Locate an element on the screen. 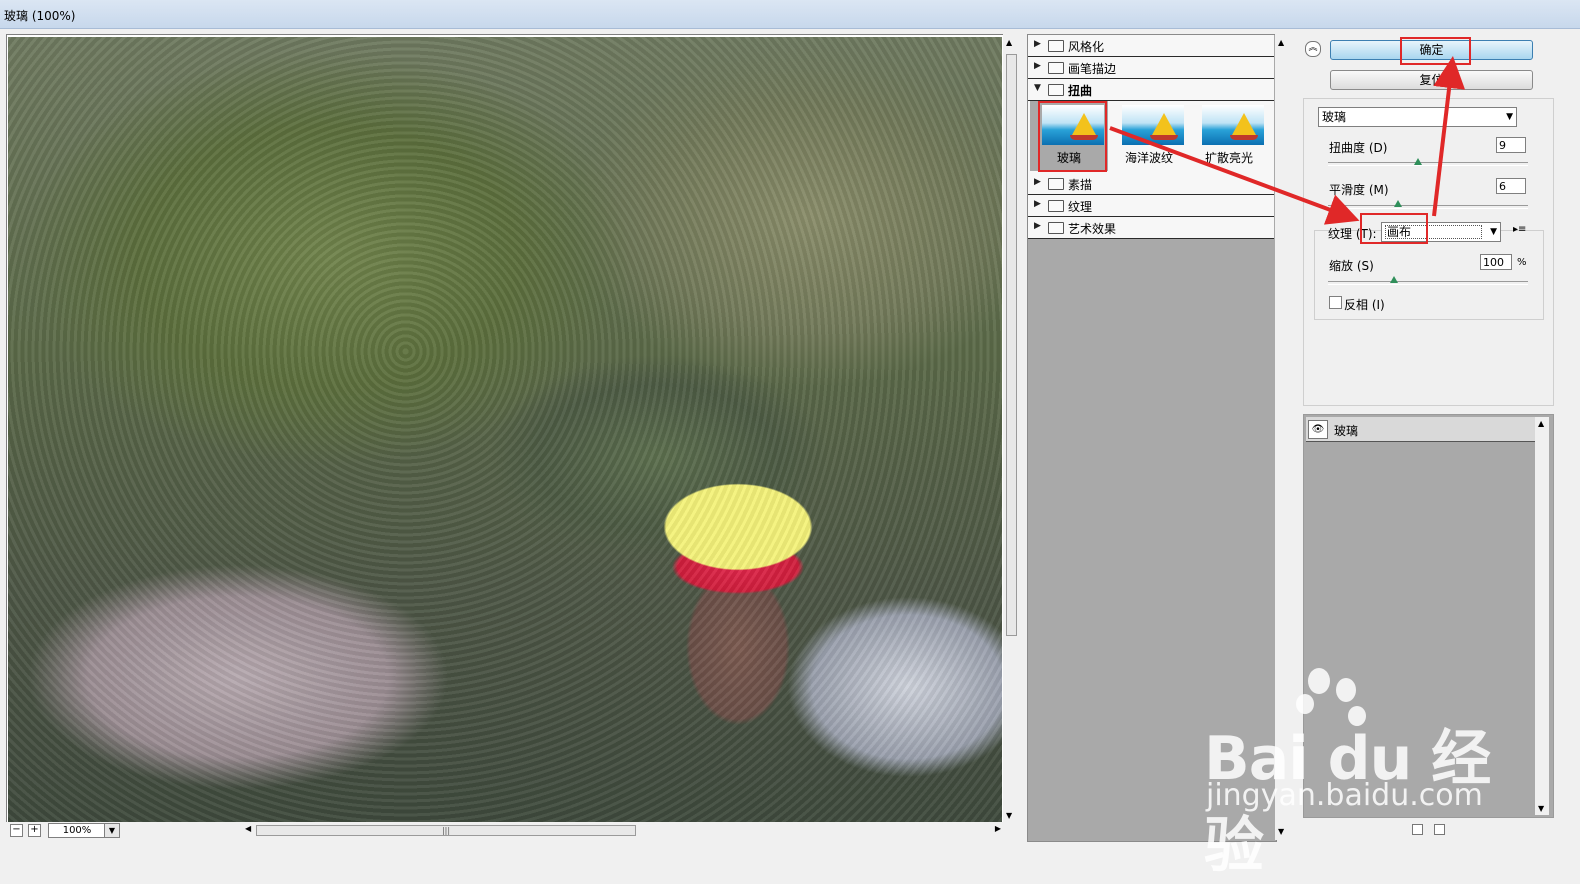 This screenshot has width=1580, height=884. category-texture: ▶ 纹理 is located at coordinates (1151, 206).